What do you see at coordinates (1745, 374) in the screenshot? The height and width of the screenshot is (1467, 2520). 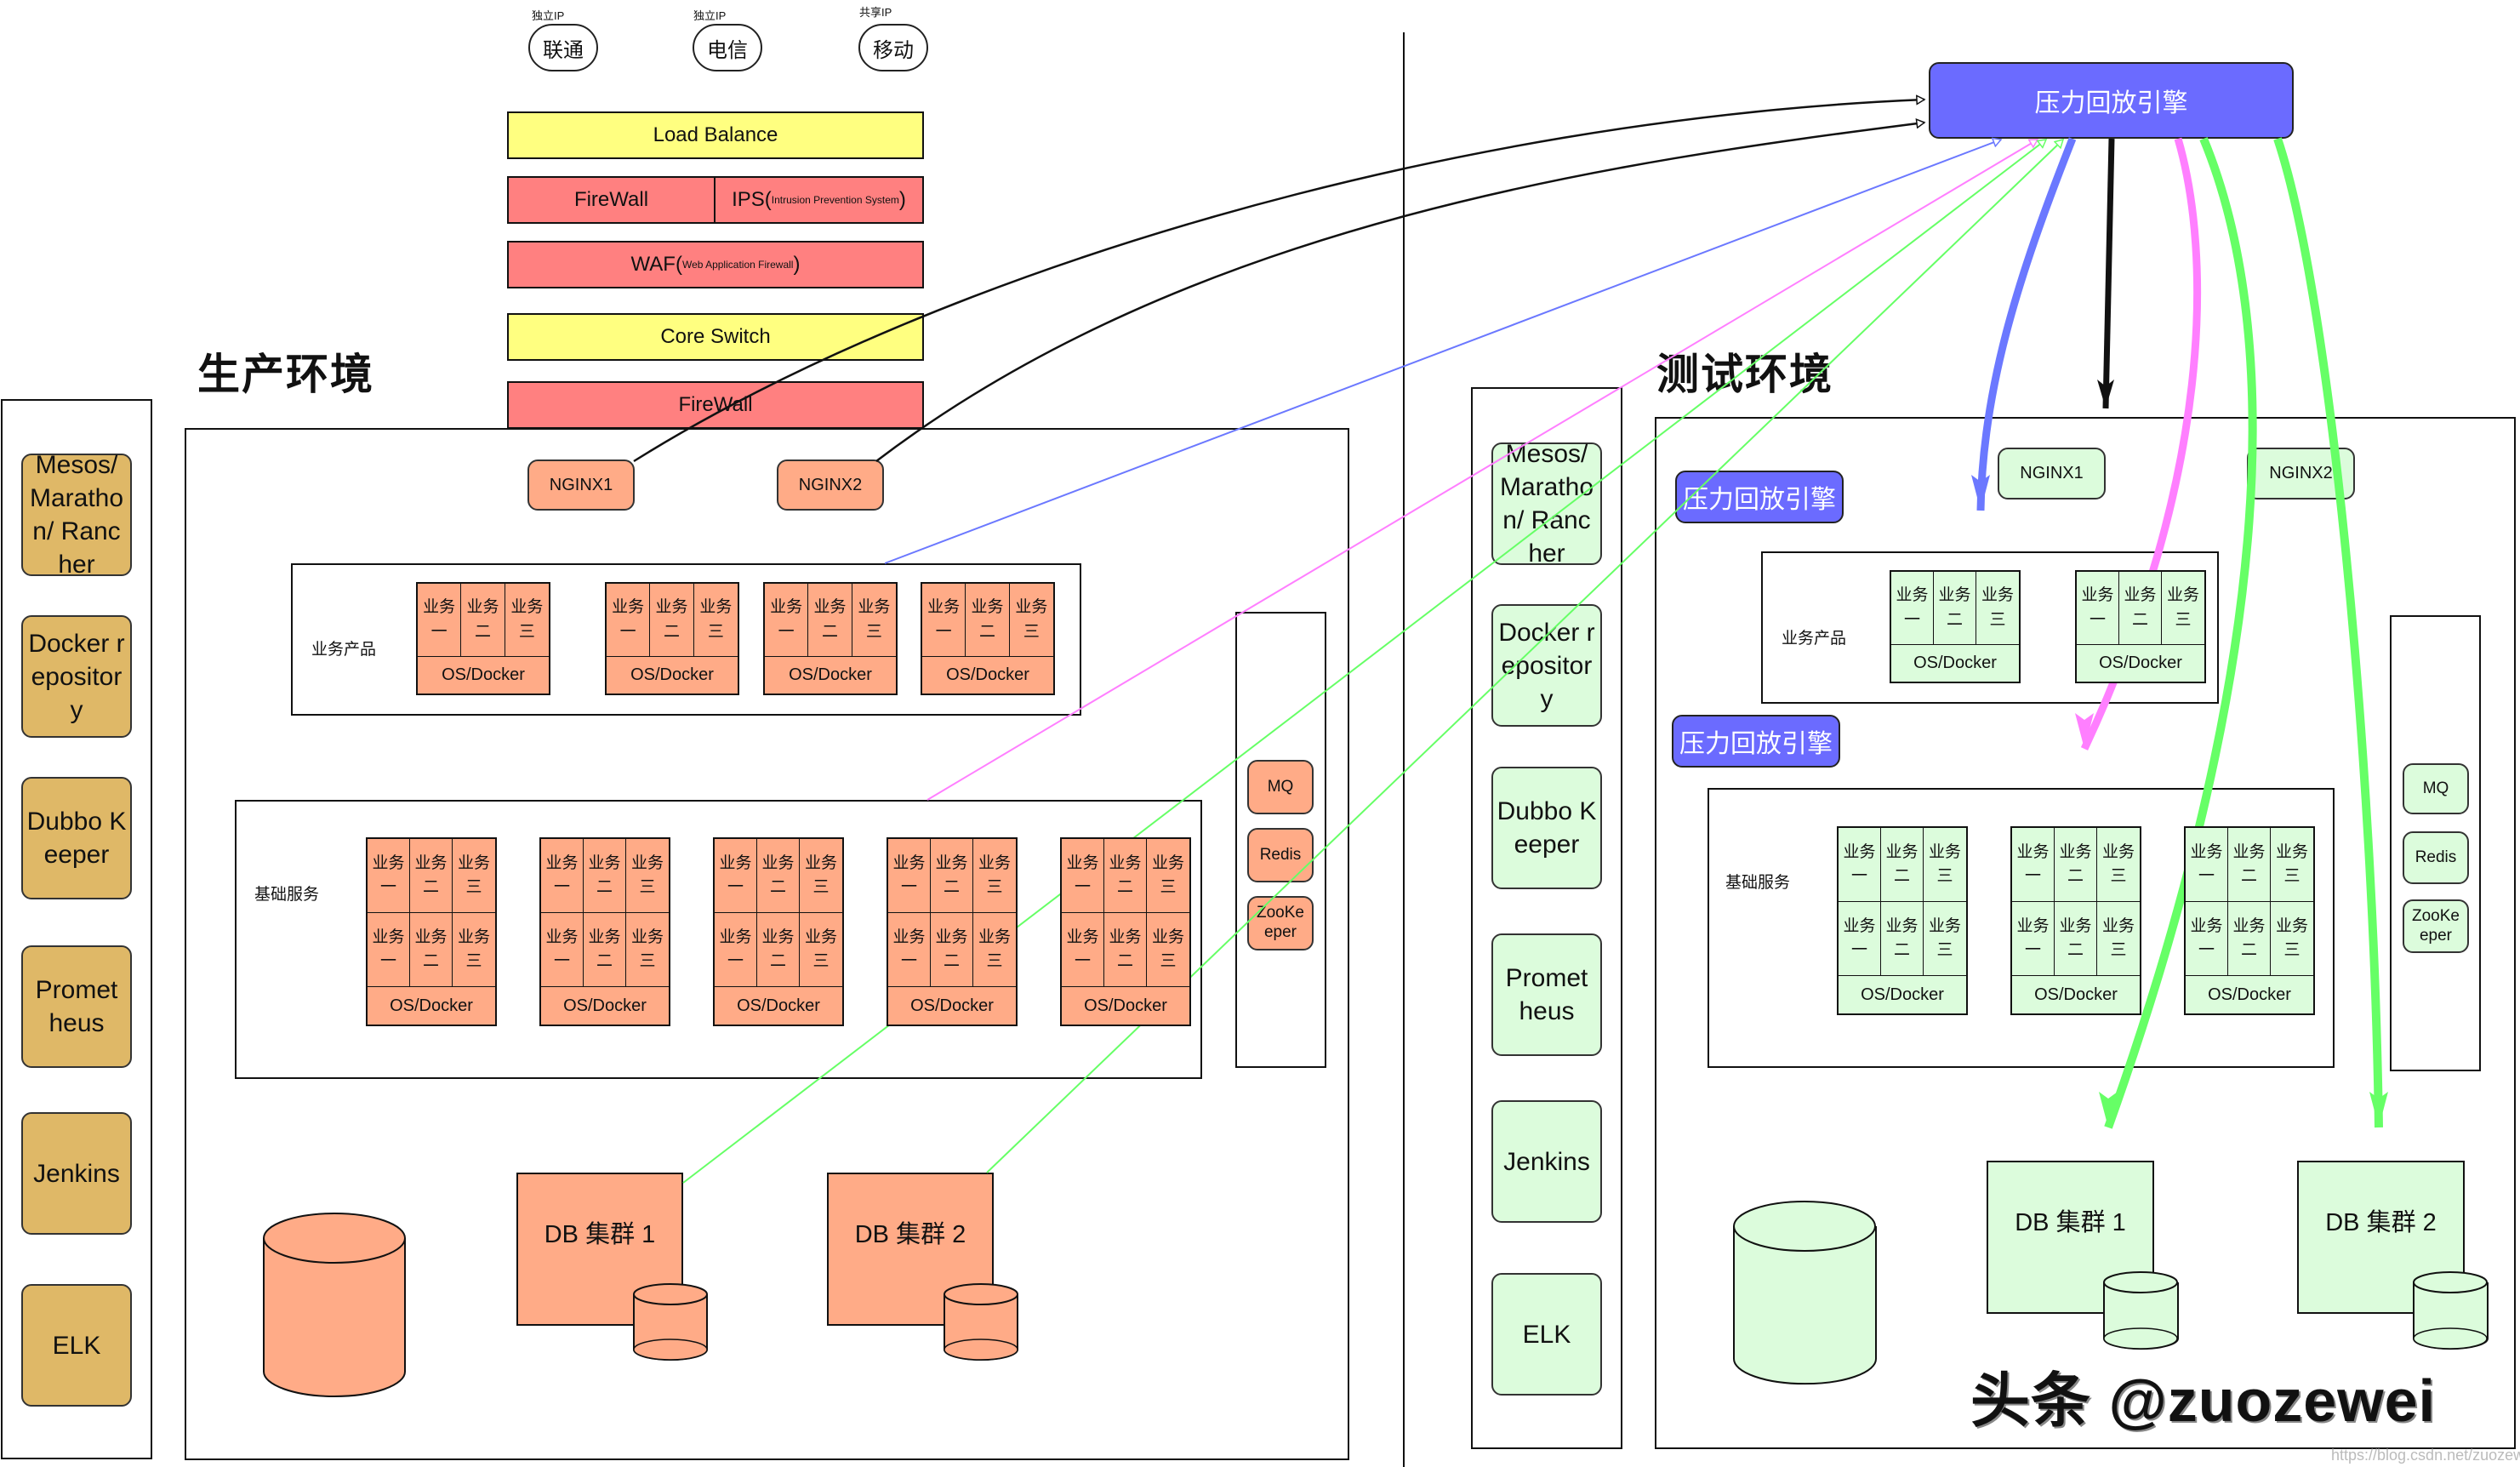 I see `test-title: 测试环境` at bounding box center [1745, 374].